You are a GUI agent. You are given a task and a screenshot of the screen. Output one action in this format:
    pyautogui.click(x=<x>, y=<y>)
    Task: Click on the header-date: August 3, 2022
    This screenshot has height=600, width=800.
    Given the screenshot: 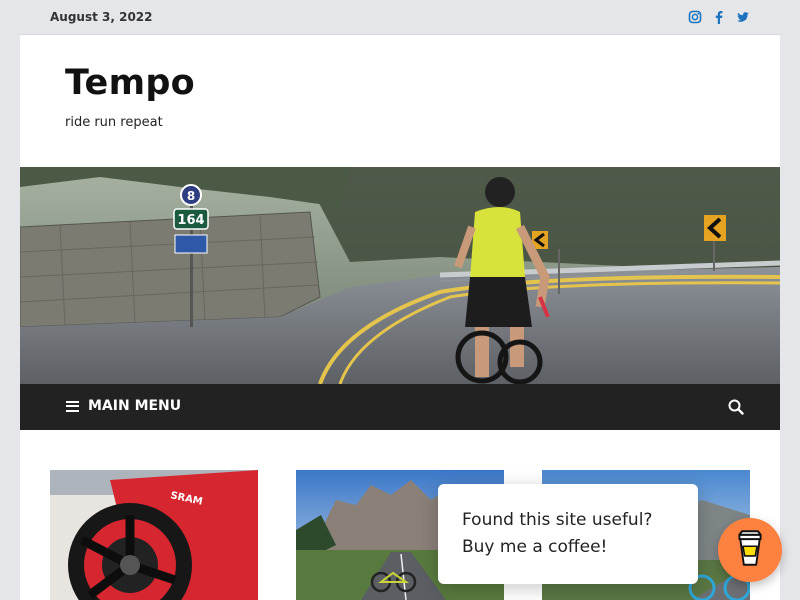 What is the action you would take?
    pyautogui.click(x=101, y=17)
    